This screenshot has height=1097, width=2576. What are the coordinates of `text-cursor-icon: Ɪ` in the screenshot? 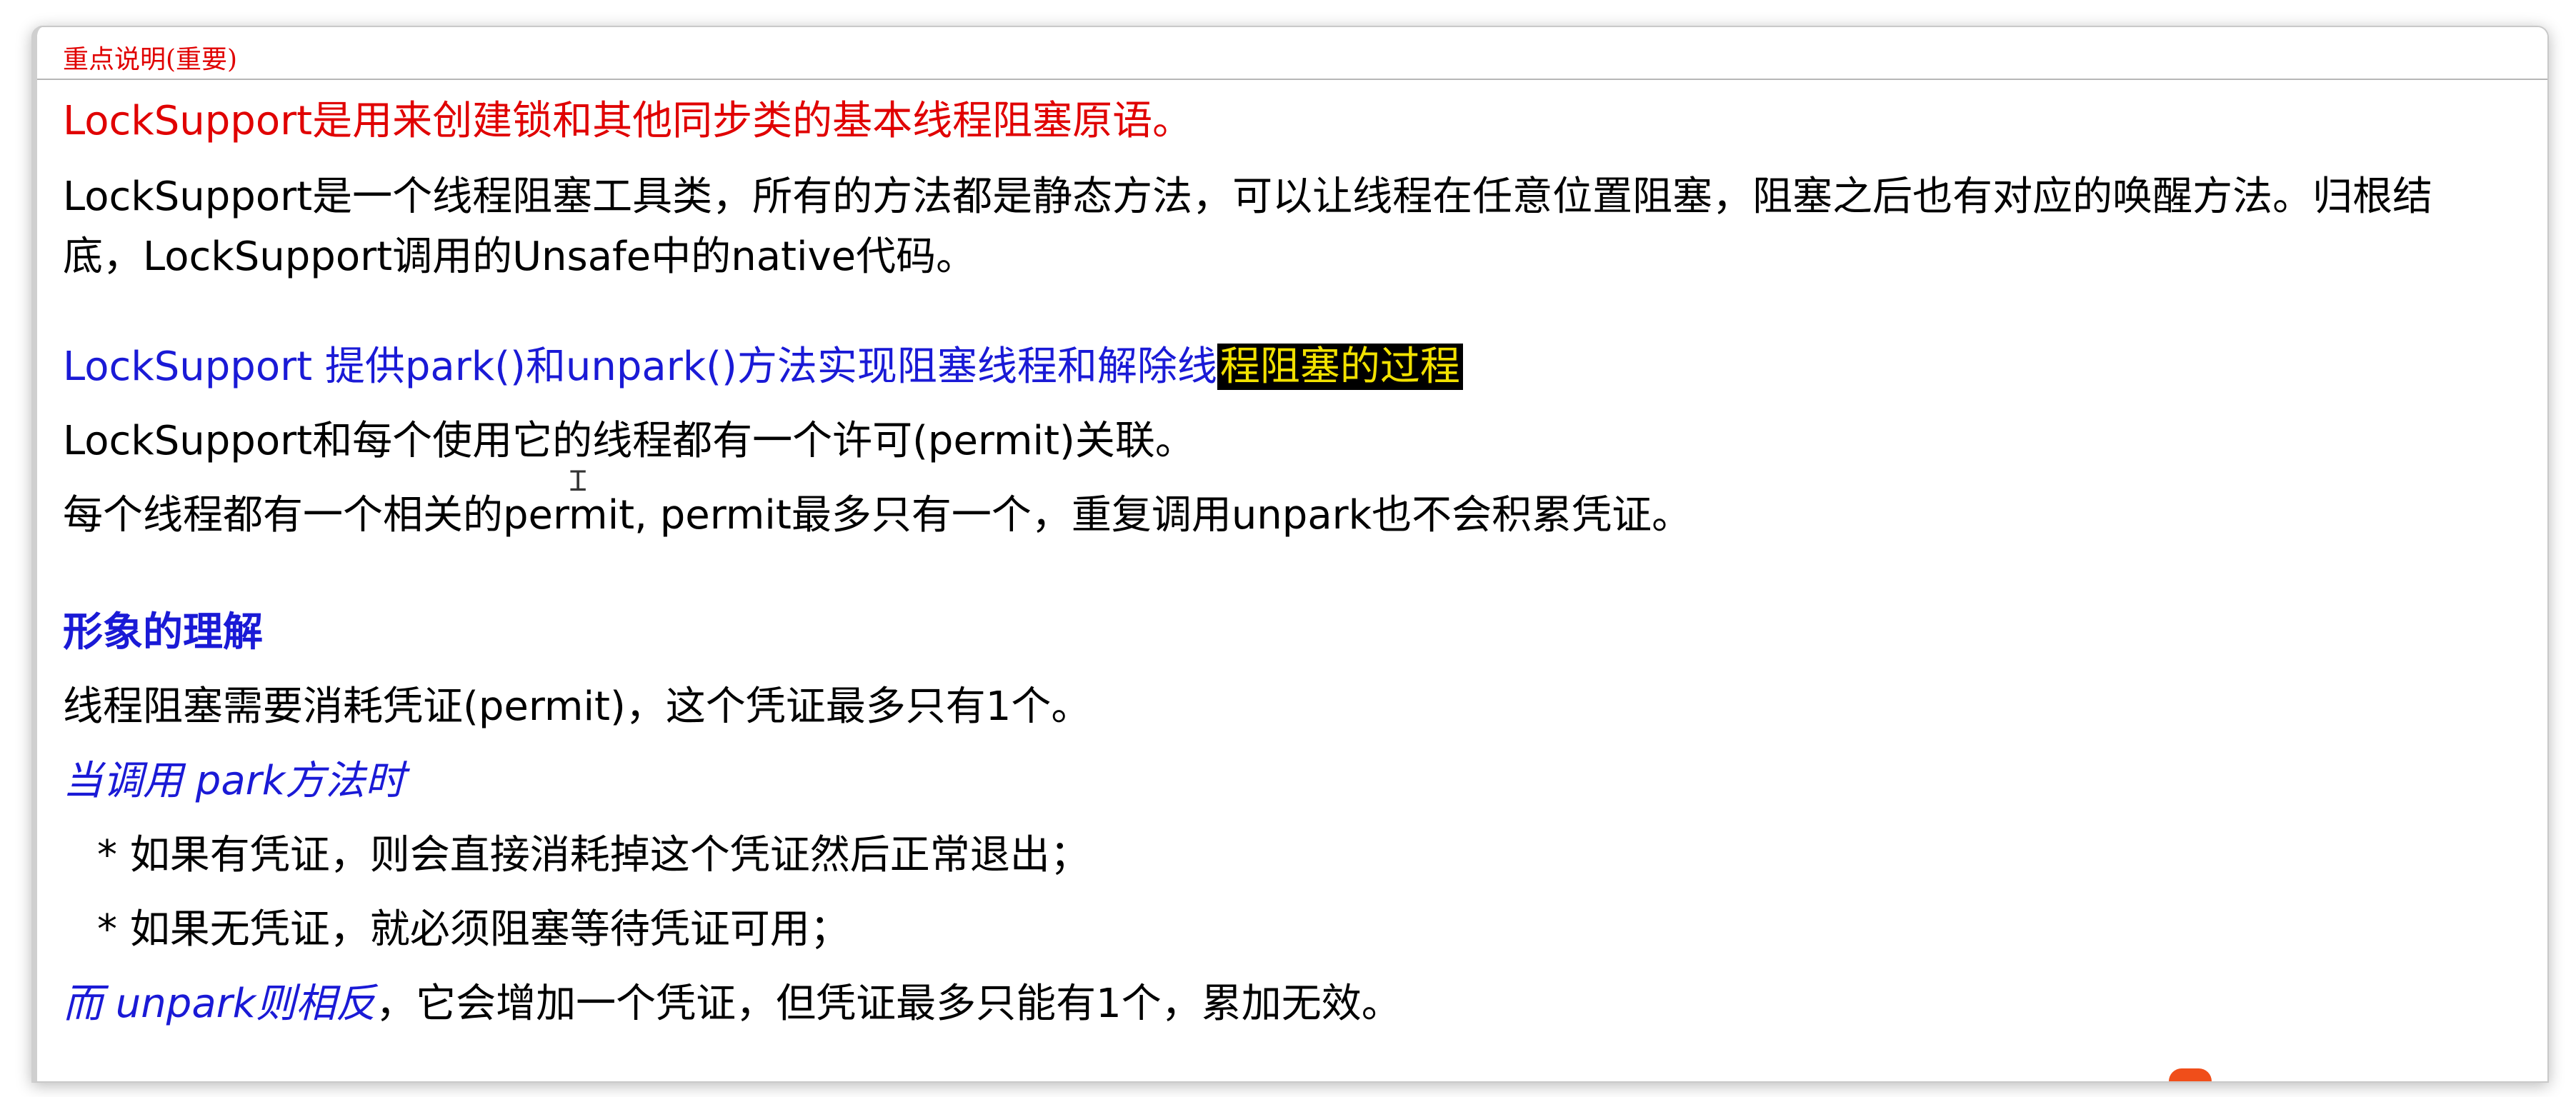 It's located at (578, 482).